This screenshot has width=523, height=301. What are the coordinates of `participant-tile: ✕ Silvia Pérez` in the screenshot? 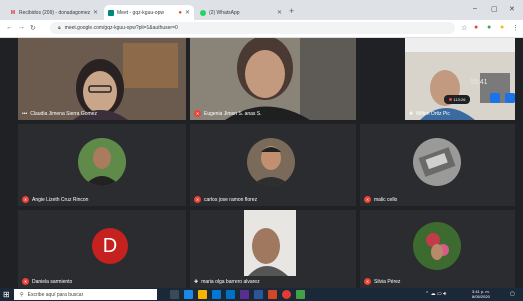 It's located at (437, 249).